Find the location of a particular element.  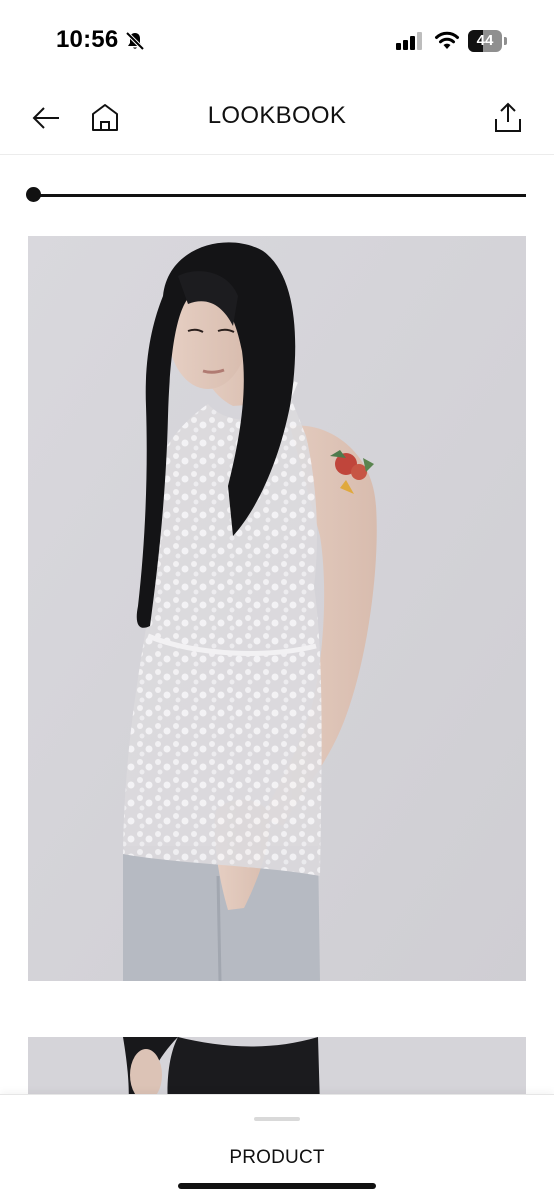

home-indicator is located at coordinates (277, 1186).